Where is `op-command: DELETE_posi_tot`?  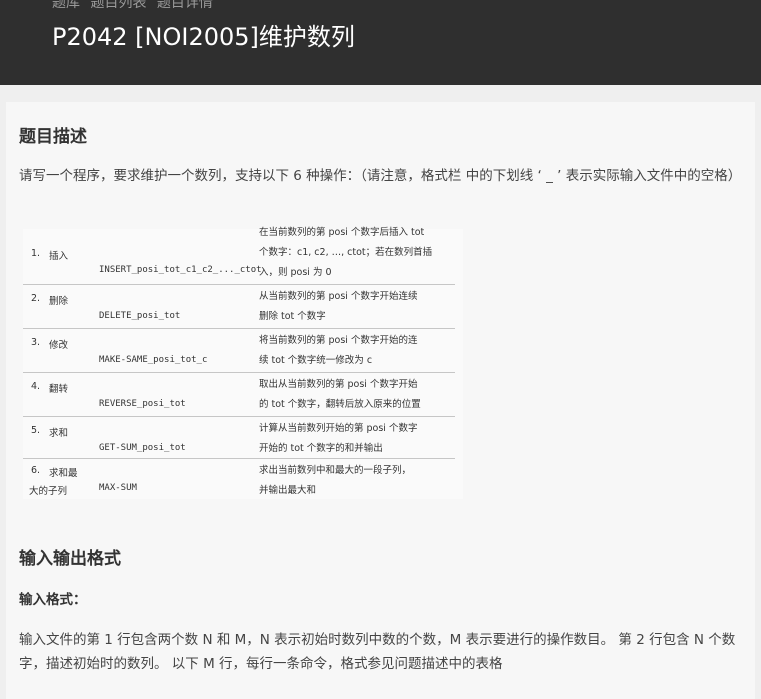 op-command: DELETE_posi_tot is located at coordinates (140, 316).